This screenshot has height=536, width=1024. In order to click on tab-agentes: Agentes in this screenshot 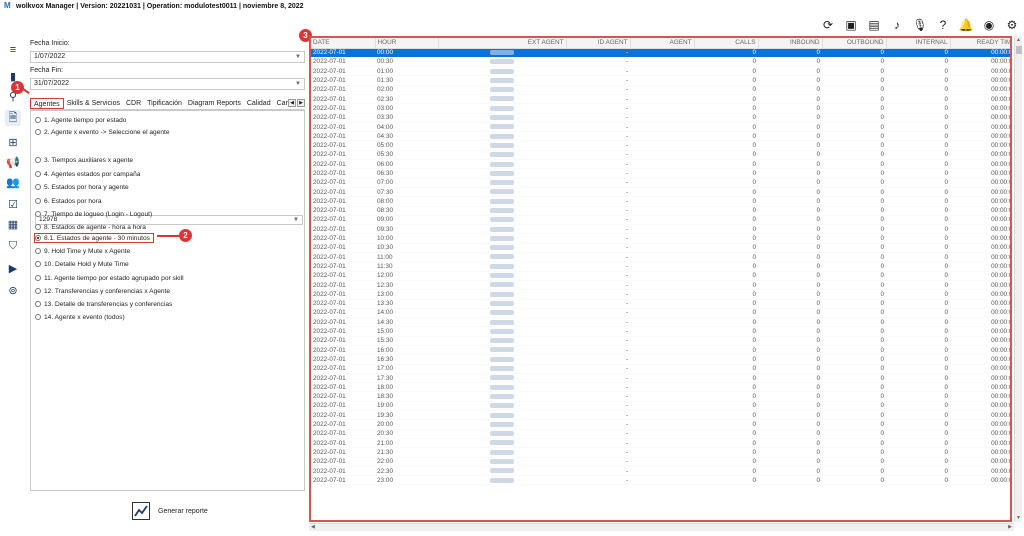, I will do `click(47, 103)`.